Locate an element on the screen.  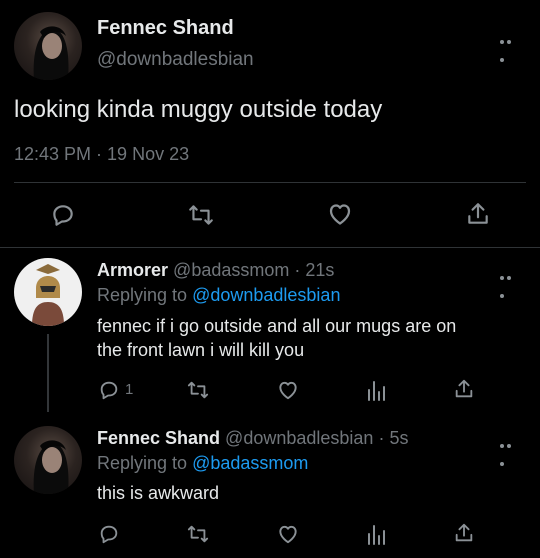
reply-time: · 21s is located at coordinates (314, 270).